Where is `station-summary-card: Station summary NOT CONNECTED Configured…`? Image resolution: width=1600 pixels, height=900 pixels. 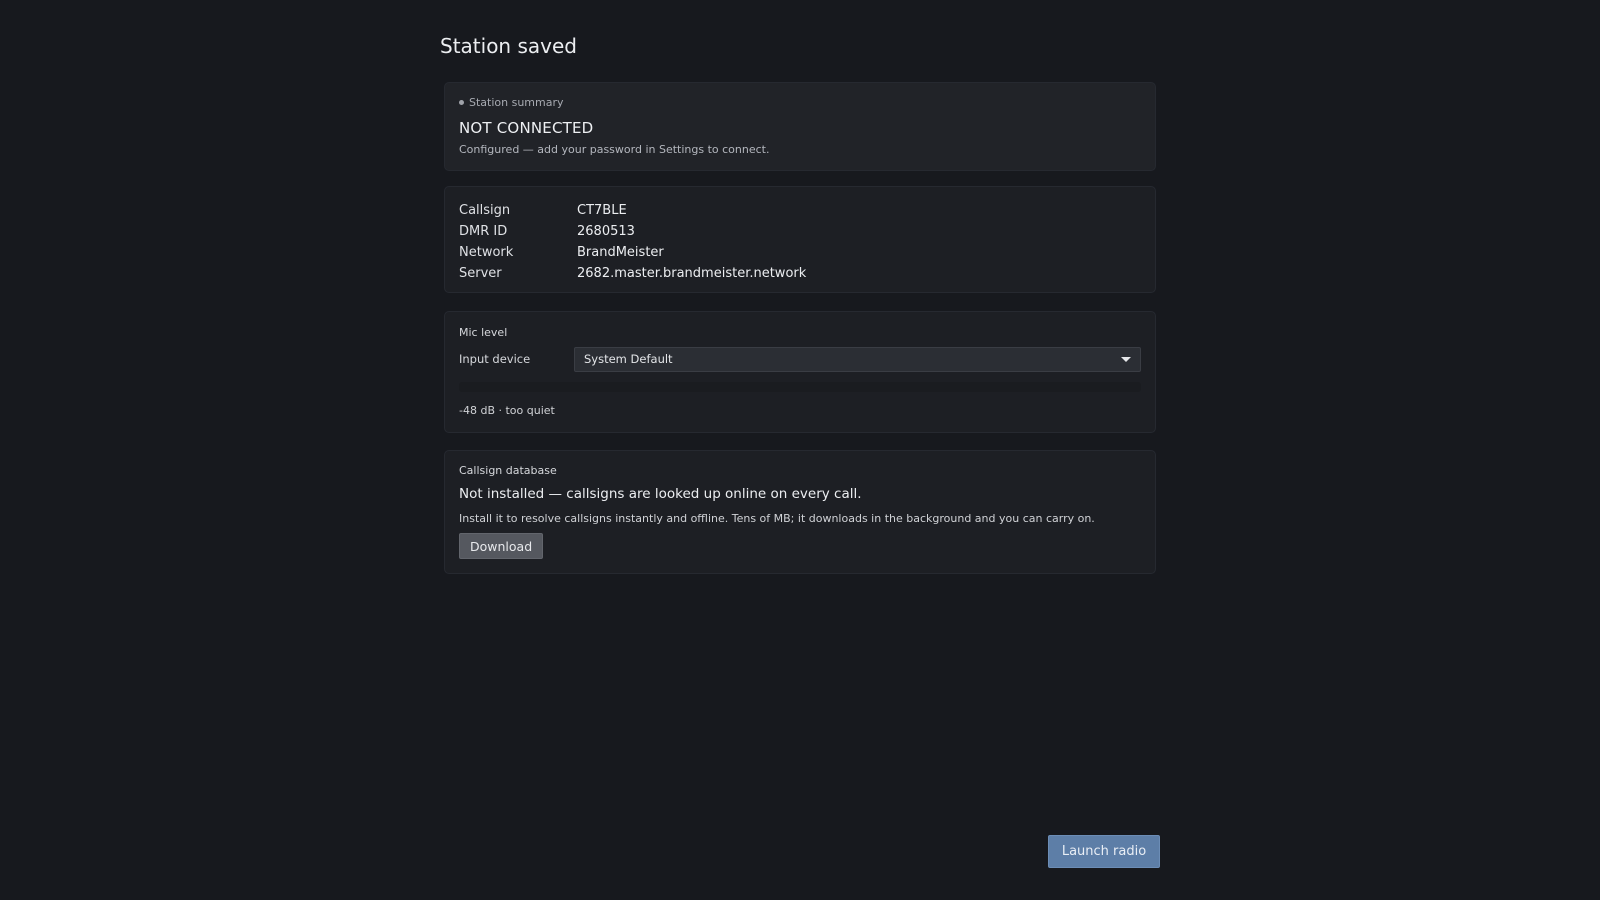
station-summary-card: Station summary NOT CONNECTED Configured… is located at coordinates (800, 126).